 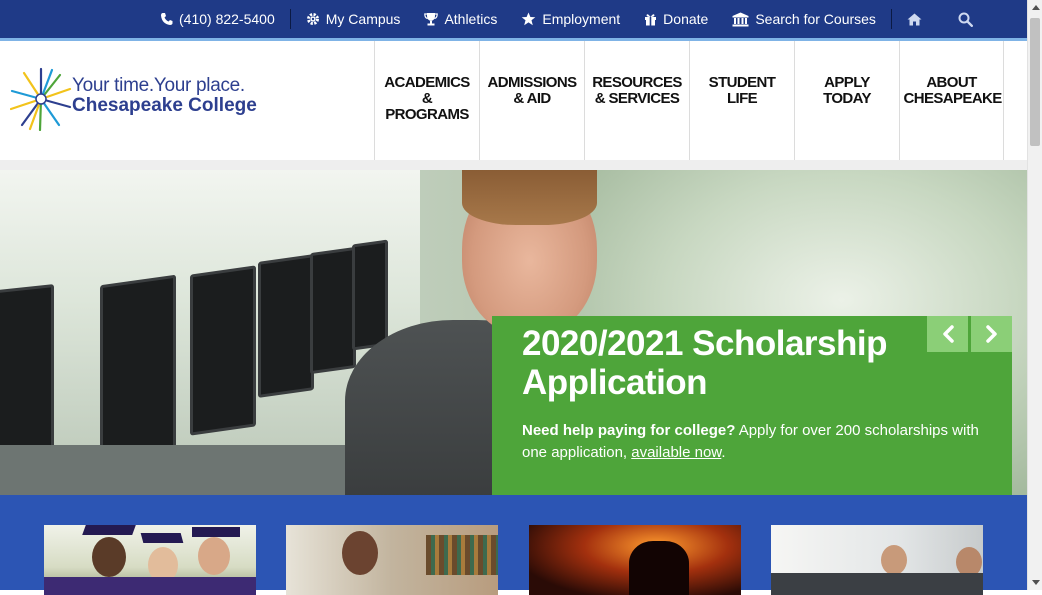 I want to click on nav-label: STUDENT LIFE, so click(x=742, y=90).